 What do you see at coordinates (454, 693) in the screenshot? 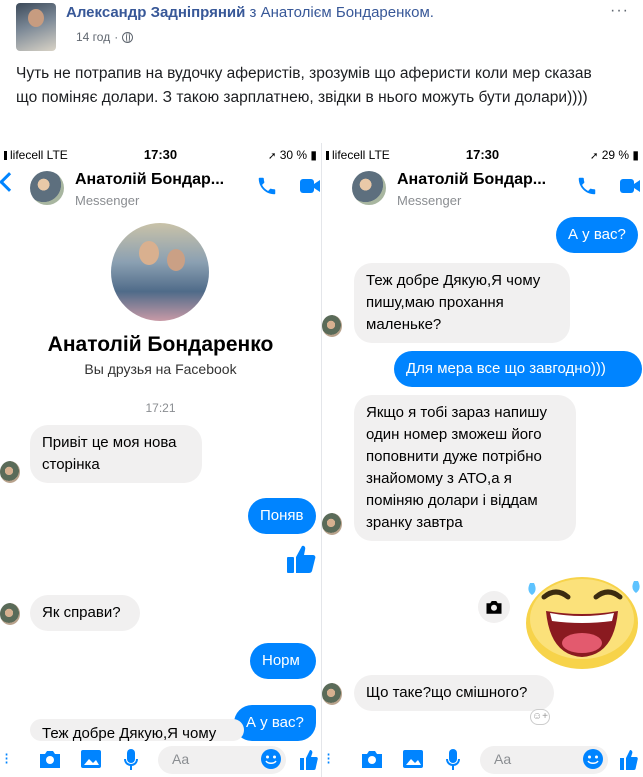
I see `message-bubble-incoming: Що таке?що смішного?` at bounding box center [454, 693].